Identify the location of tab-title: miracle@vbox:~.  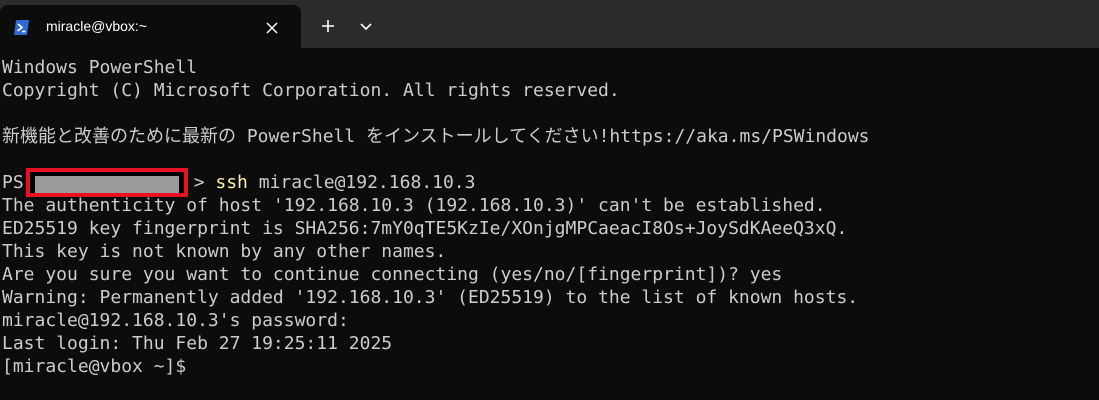
(96, 26).